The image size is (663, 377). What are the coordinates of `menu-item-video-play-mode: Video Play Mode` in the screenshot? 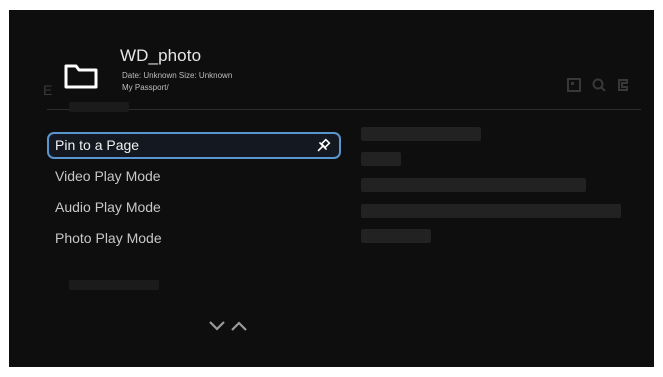 It's located at (194, 176).